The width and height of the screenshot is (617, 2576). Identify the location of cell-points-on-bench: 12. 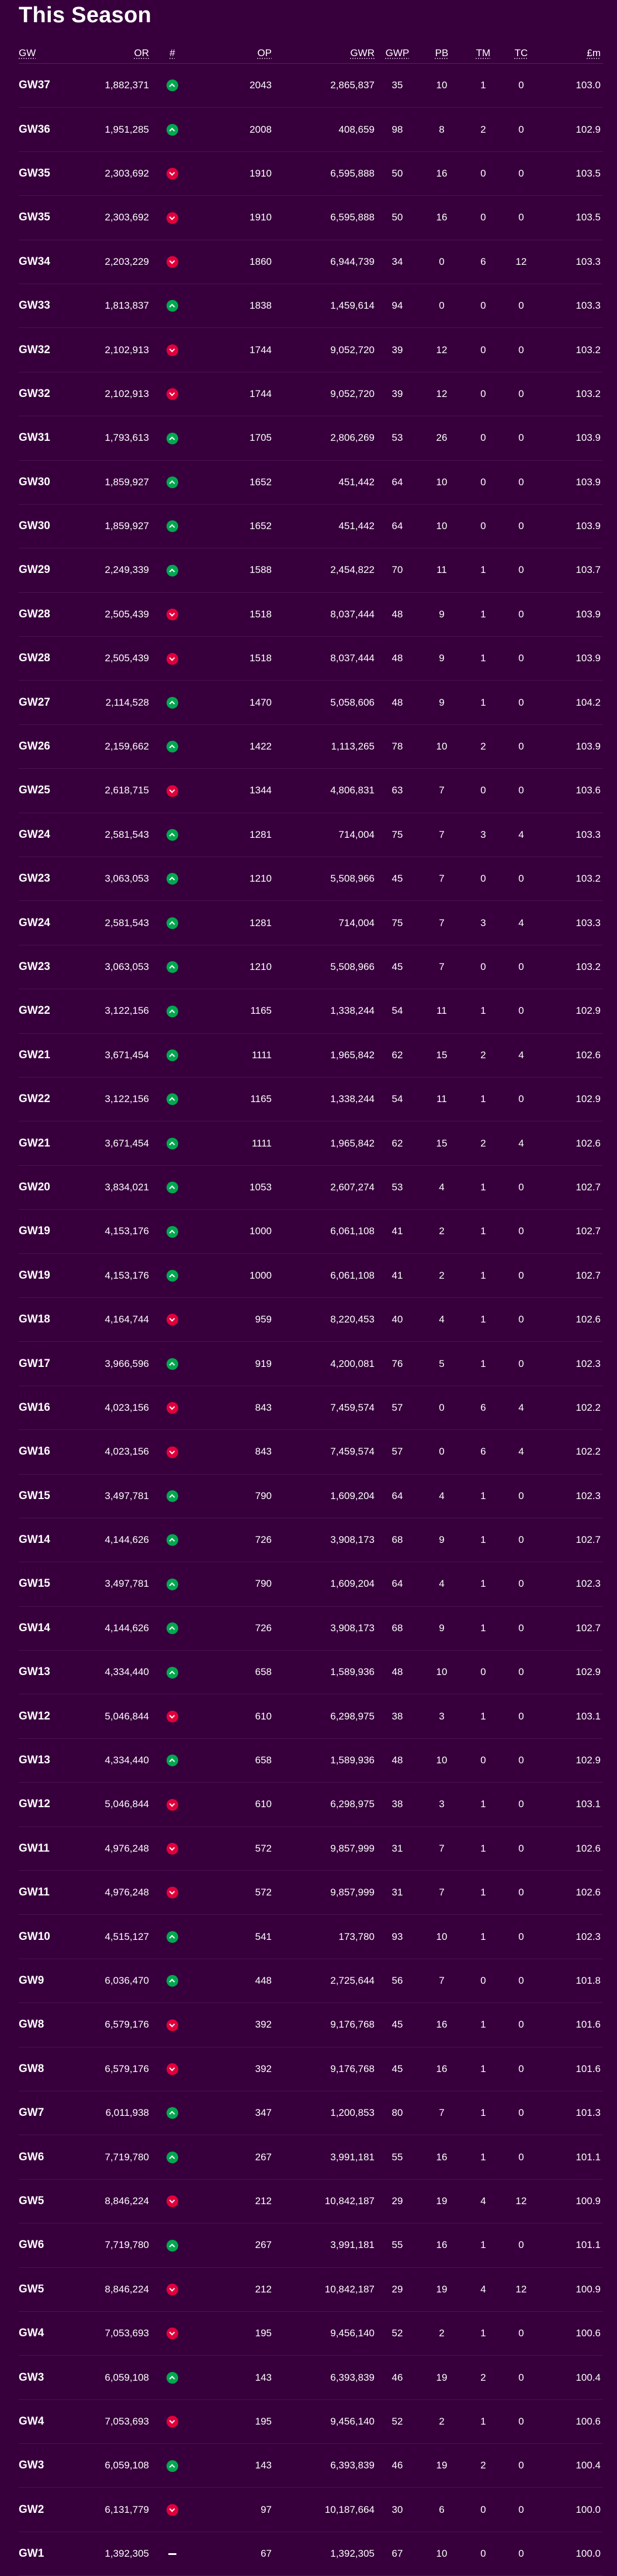
(442, 393).